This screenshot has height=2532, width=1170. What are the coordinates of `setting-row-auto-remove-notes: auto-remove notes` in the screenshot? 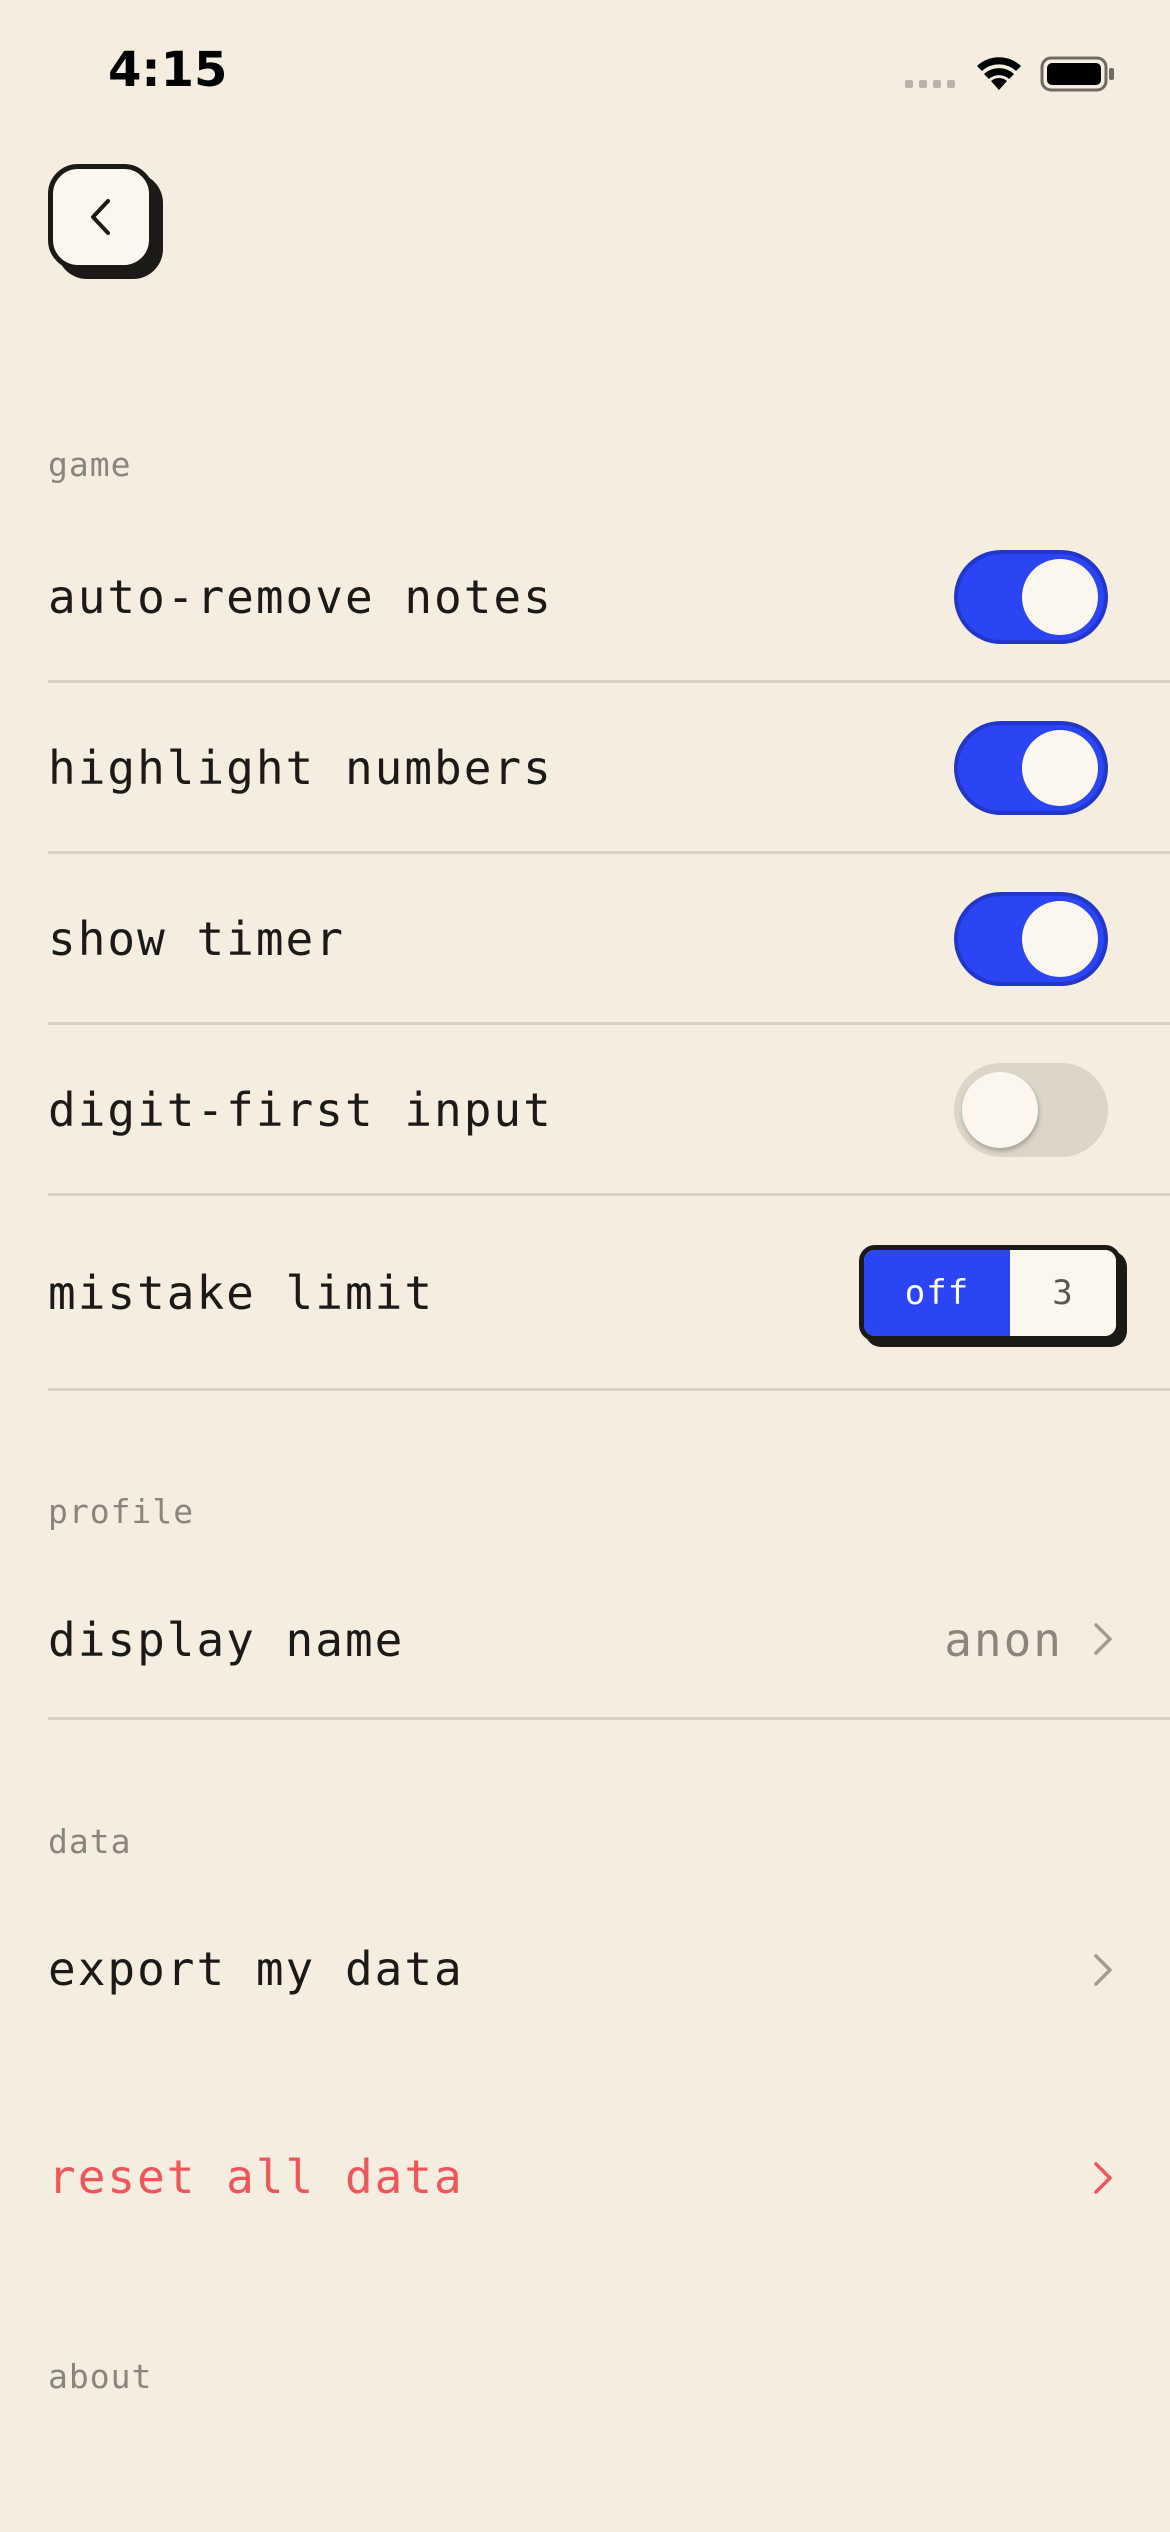 It's located at (609, 597).